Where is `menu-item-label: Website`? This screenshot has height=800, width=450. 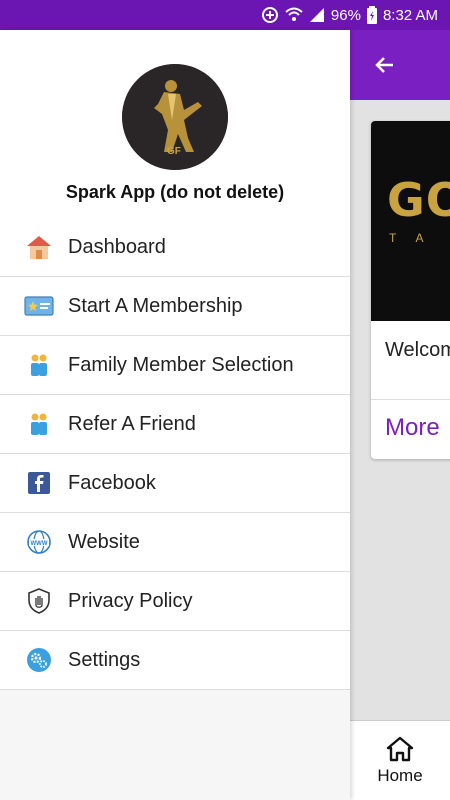
menu-item-label: Website is located at coordinates (104, 541).